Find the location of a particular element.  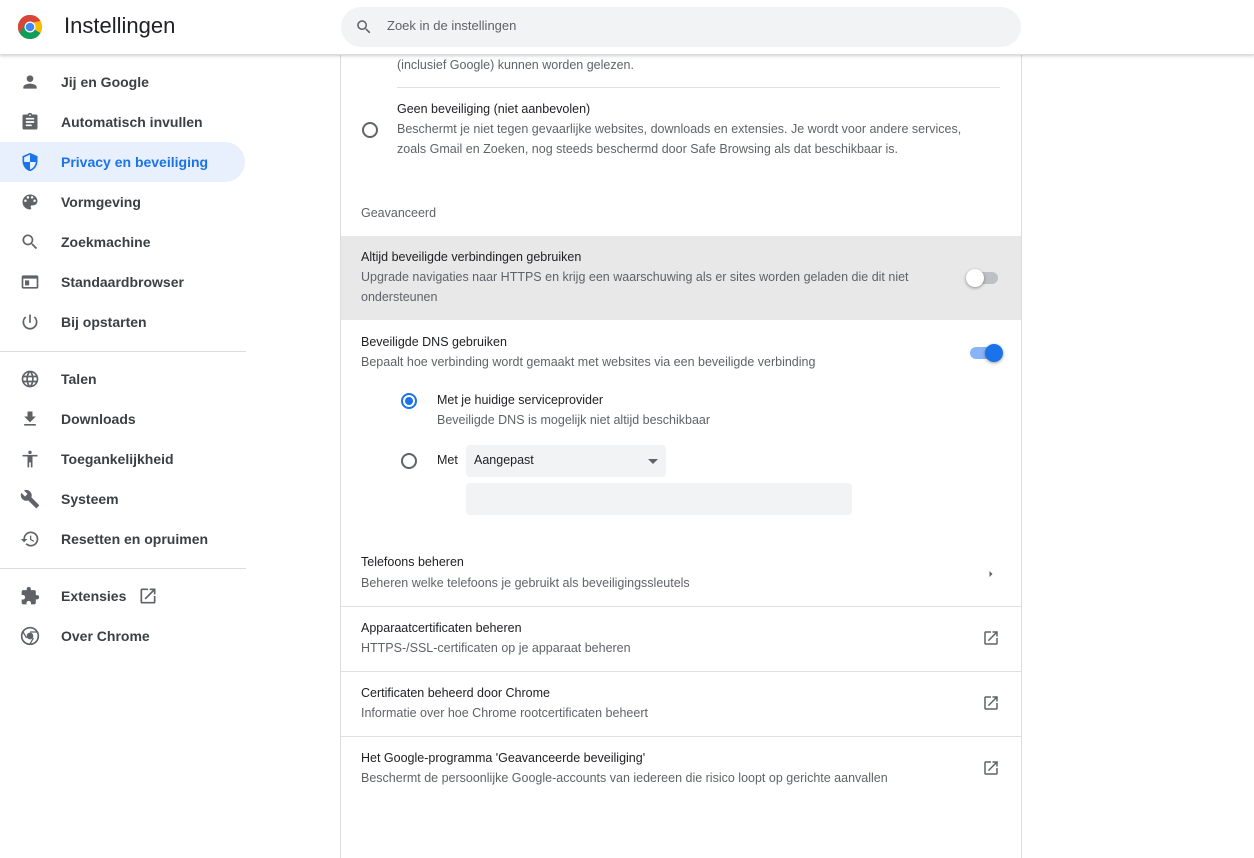

sidebar-item-appearance: Vormgeving is located at coordinates (122, 202).